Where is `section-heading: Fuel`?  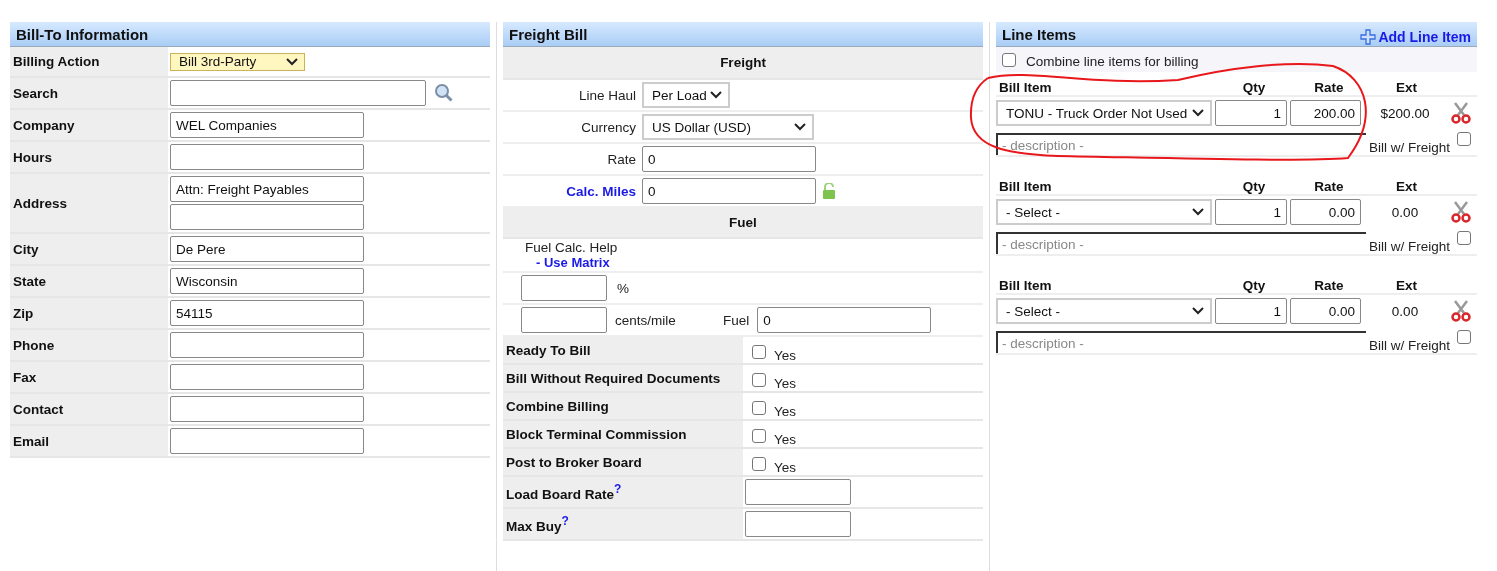
section-heading: Fuel is located at coordinates (743, 222).